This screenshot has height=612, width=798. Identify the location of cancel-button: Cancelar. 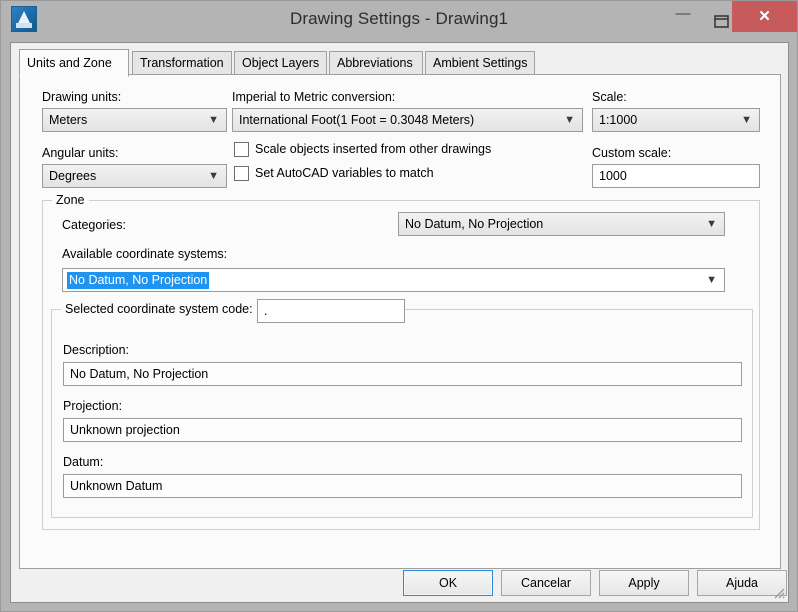
(546, 583).